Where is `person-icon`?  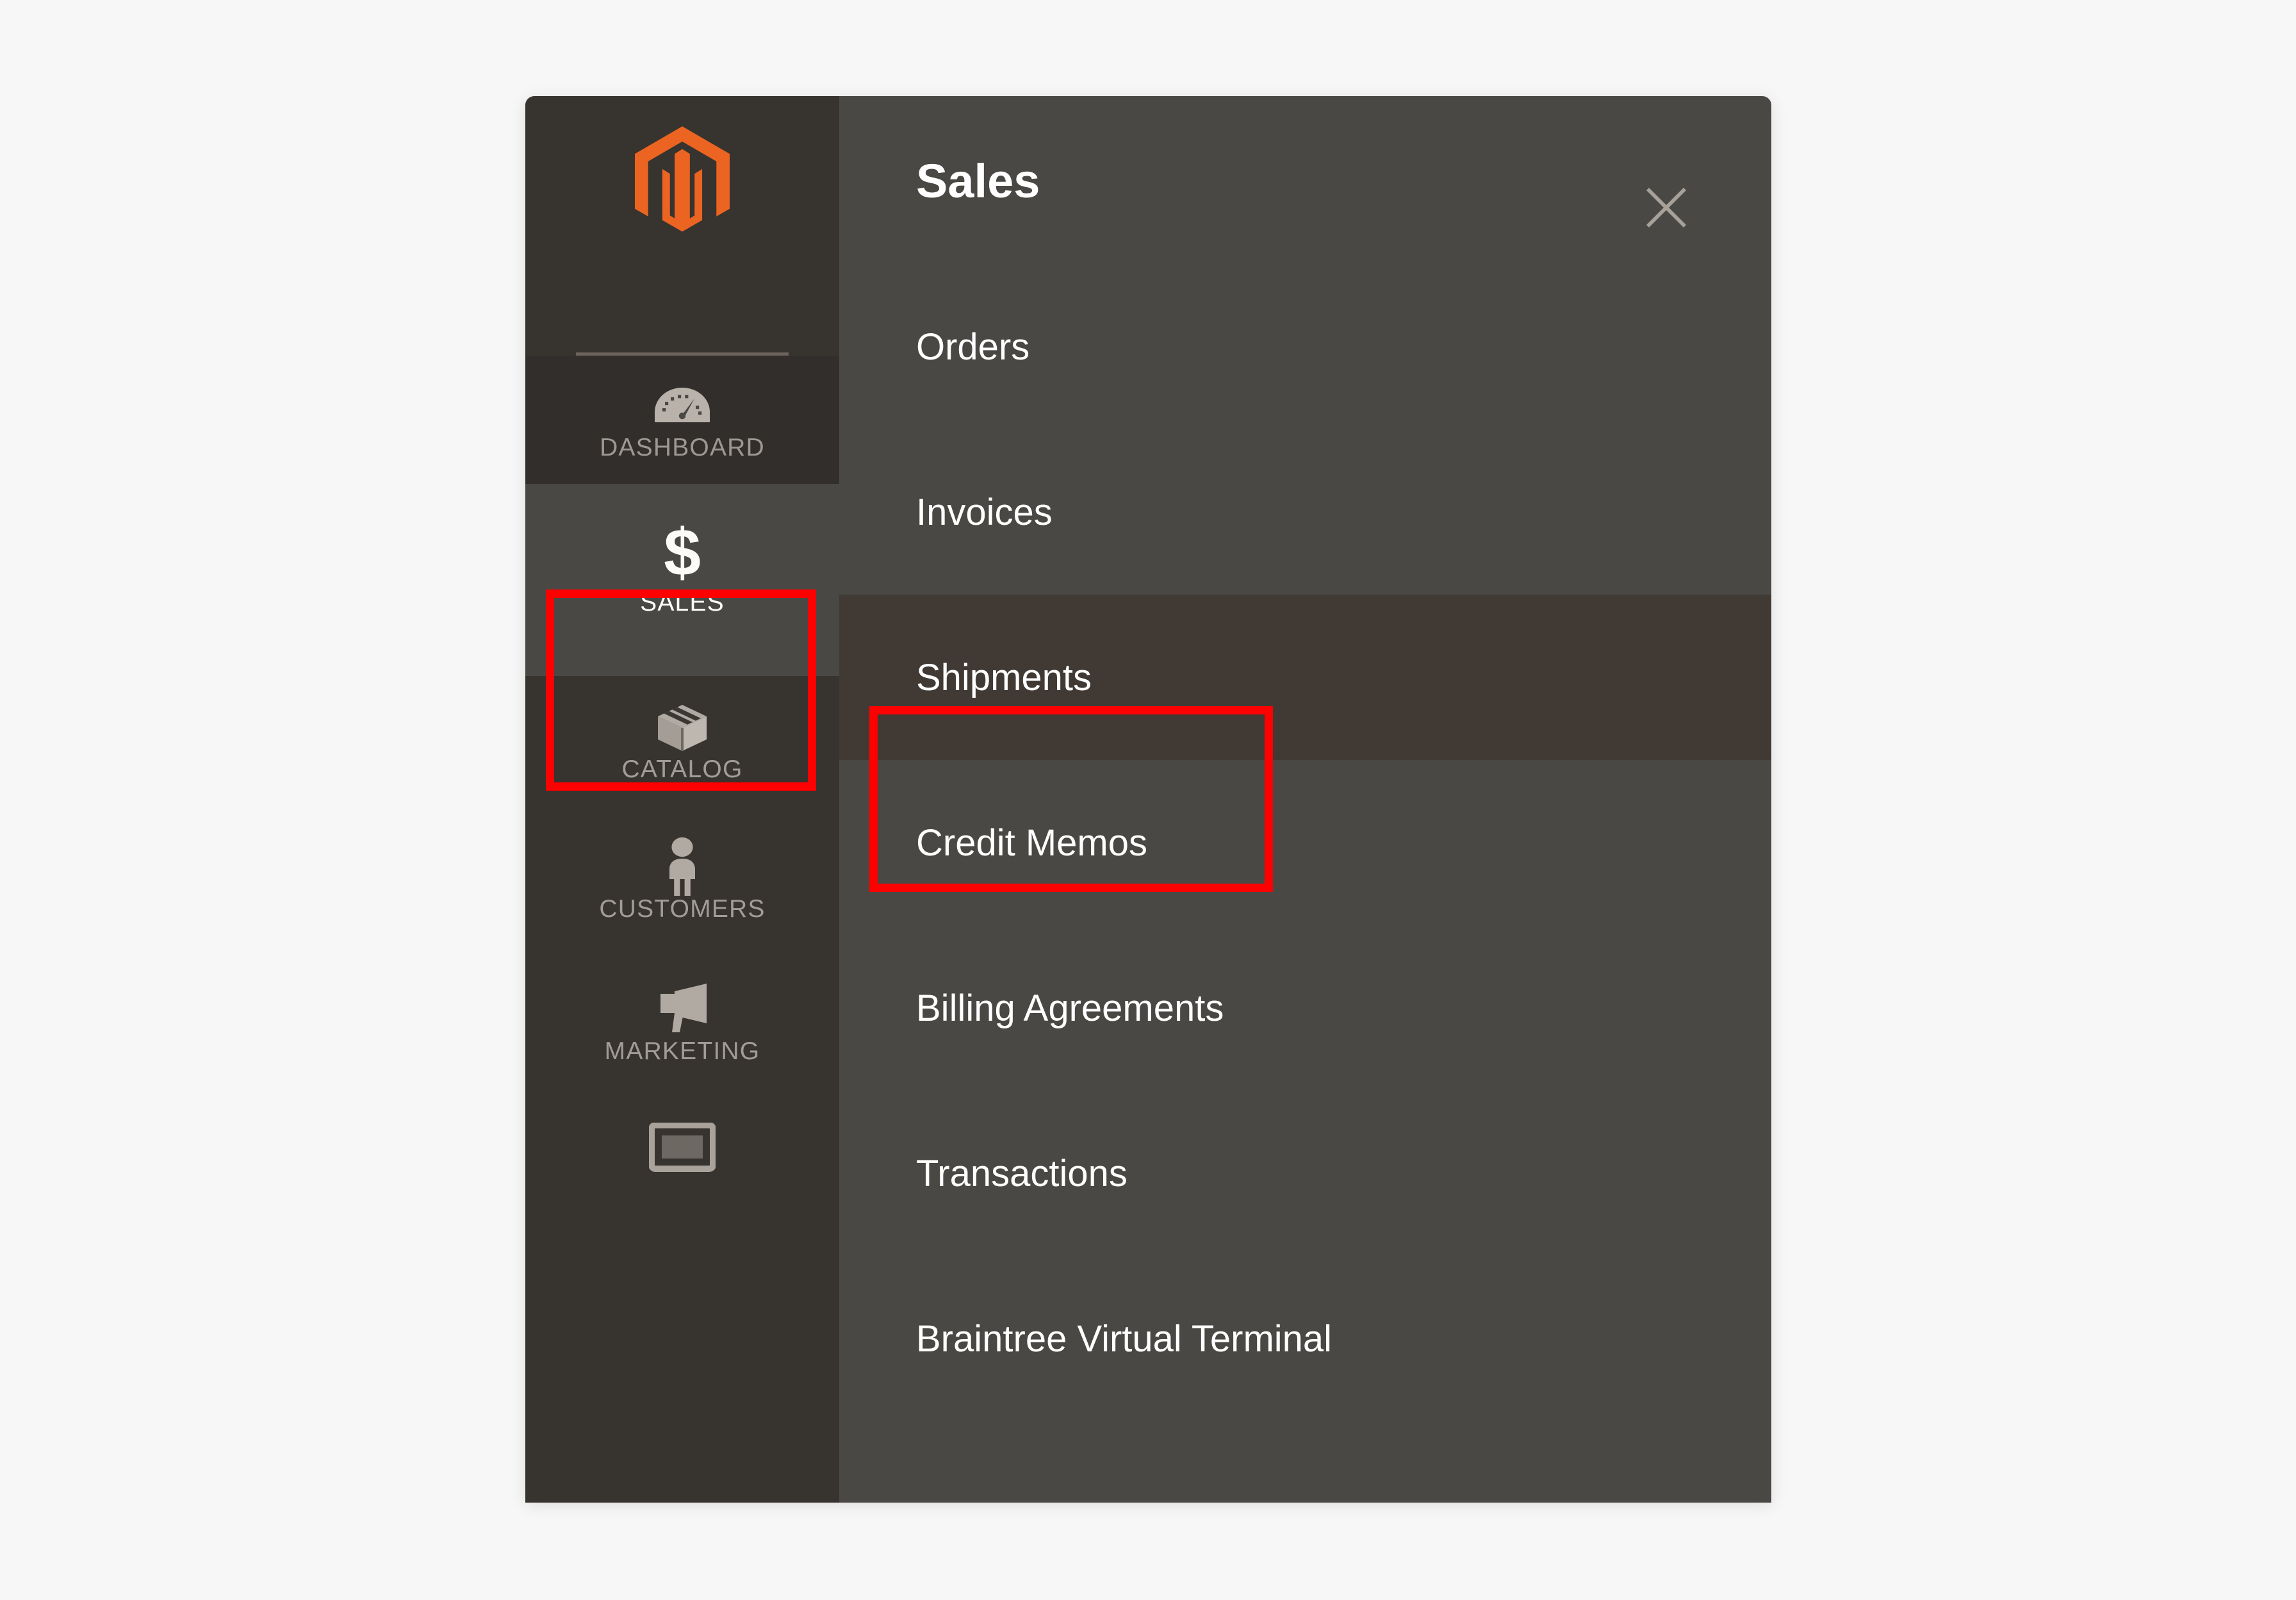 person-icon is located at coordinates (683, 866).